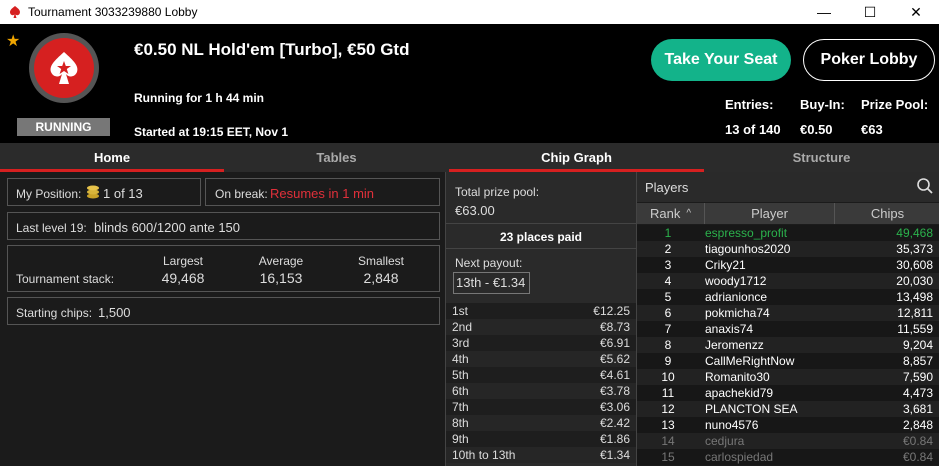  I want to click on stack-label: Tournament stack:, so click(65, 279).